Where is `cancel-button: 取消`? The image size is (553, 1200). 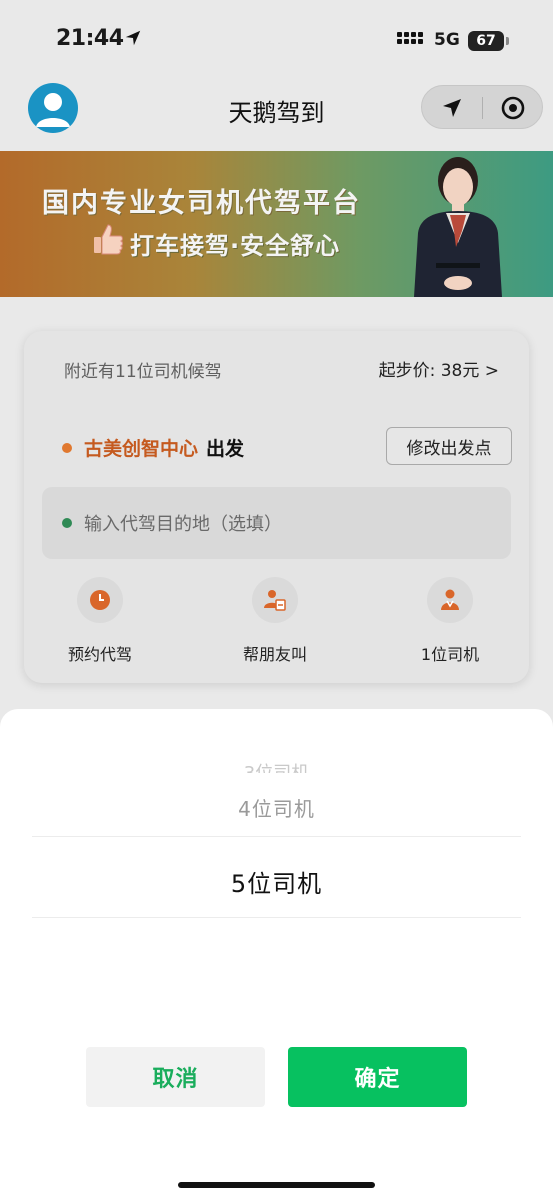 cancel-button: 取消 is located at coordinates (175, 1077).